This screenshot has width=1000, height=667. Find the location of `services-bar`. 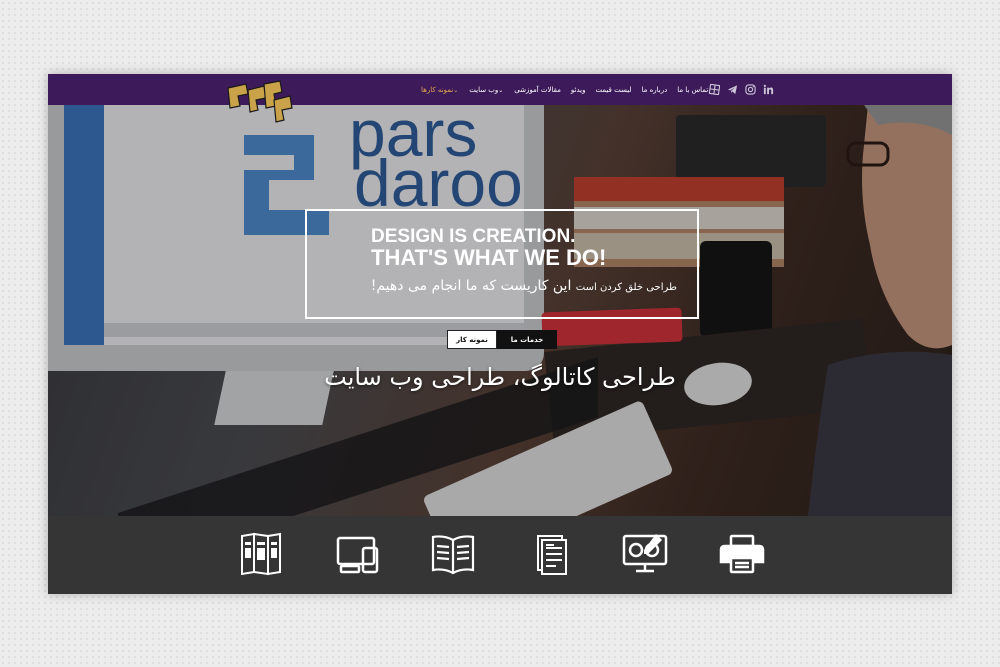

services-bar is located at coordinates (500, 555).